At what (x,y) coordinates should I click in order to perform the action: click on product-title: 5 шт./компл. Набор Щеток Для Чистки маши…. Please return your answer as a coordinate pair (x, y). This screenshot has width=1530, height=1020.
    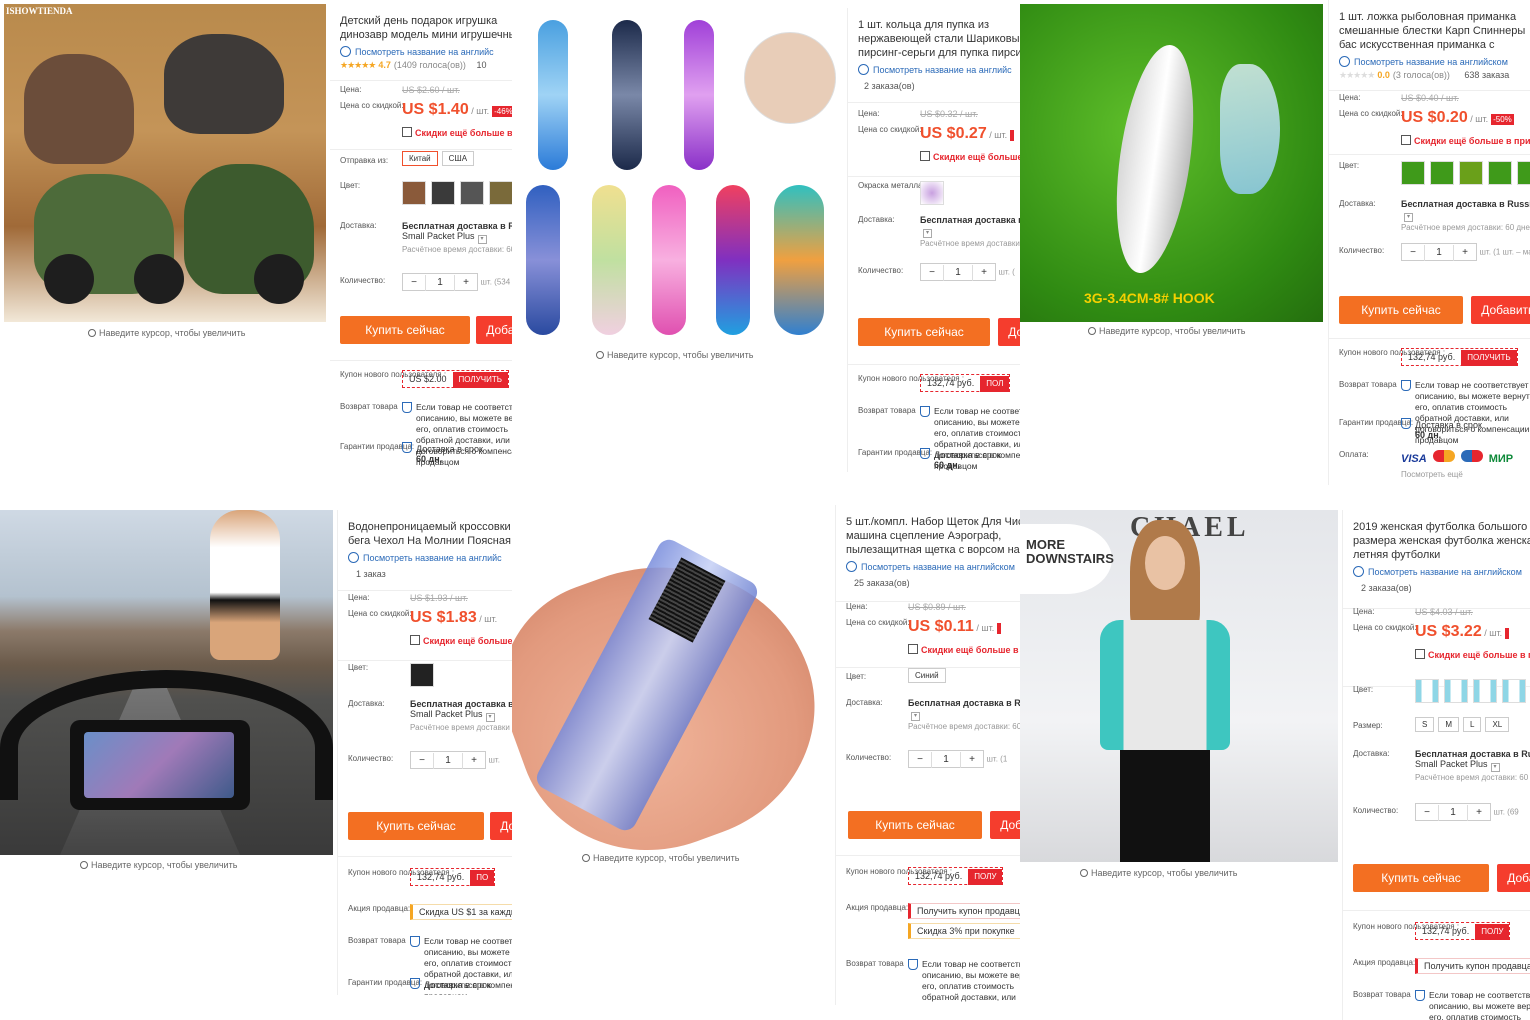
    Looking at the image, I should click on (933, 536).